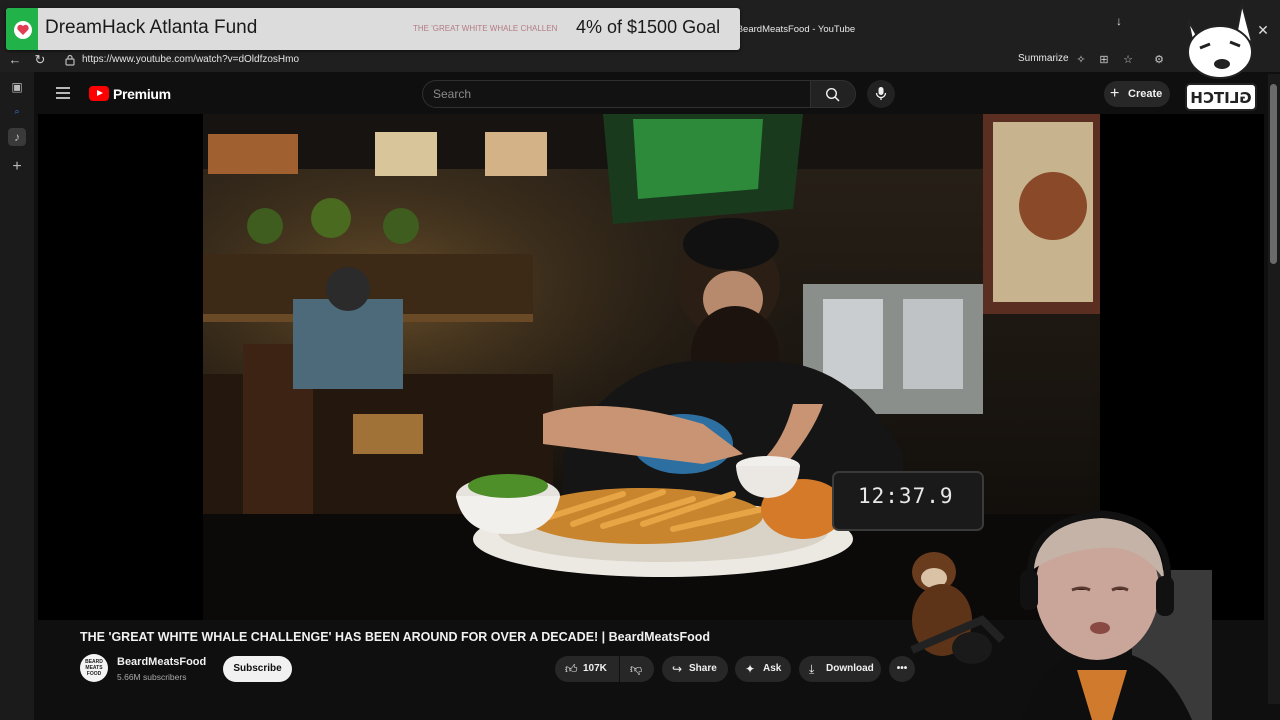 The height and width of the screenshot is (720, 1280). What do you see at coordinates (1081, 60) in the screenshot?
I see `ai-icon: ✧` at bounding box center [1081, 60].